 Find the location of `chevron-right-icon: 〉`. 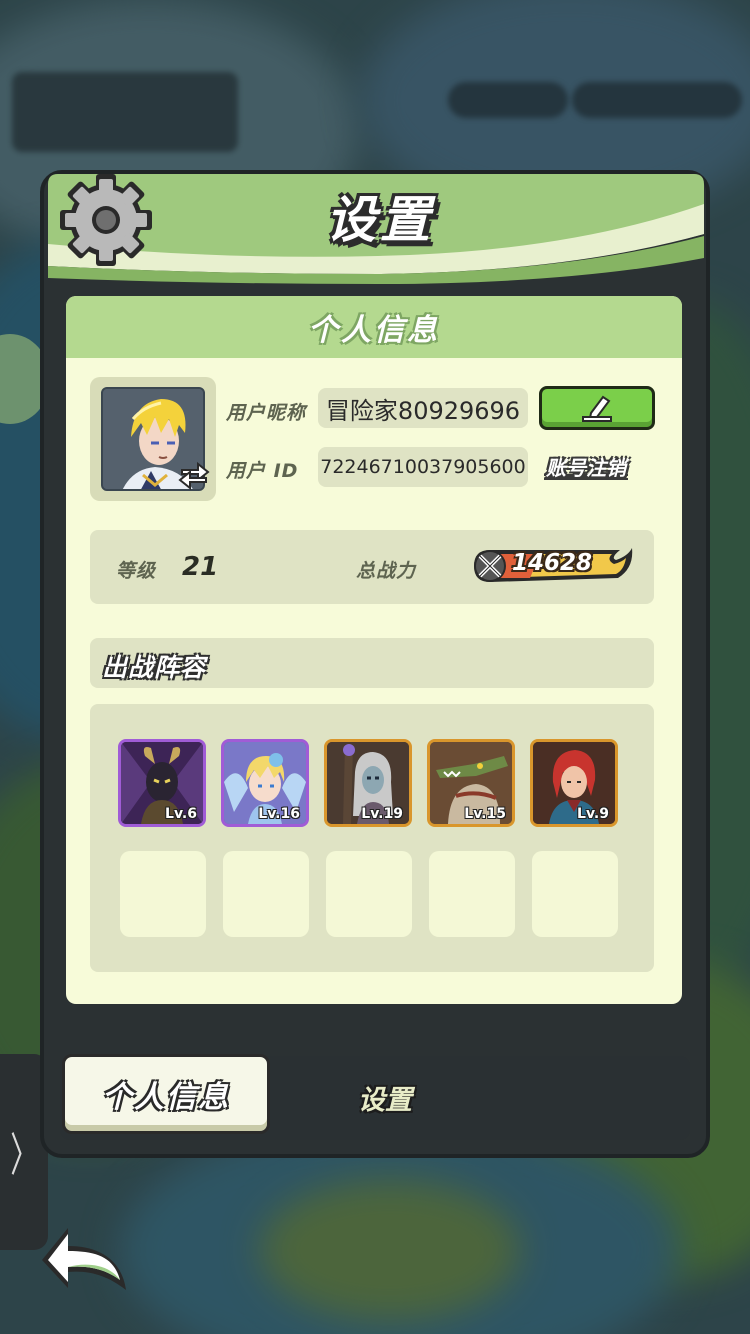

chevron-right-icon: 〉 is located at coordinates (24, 1155).